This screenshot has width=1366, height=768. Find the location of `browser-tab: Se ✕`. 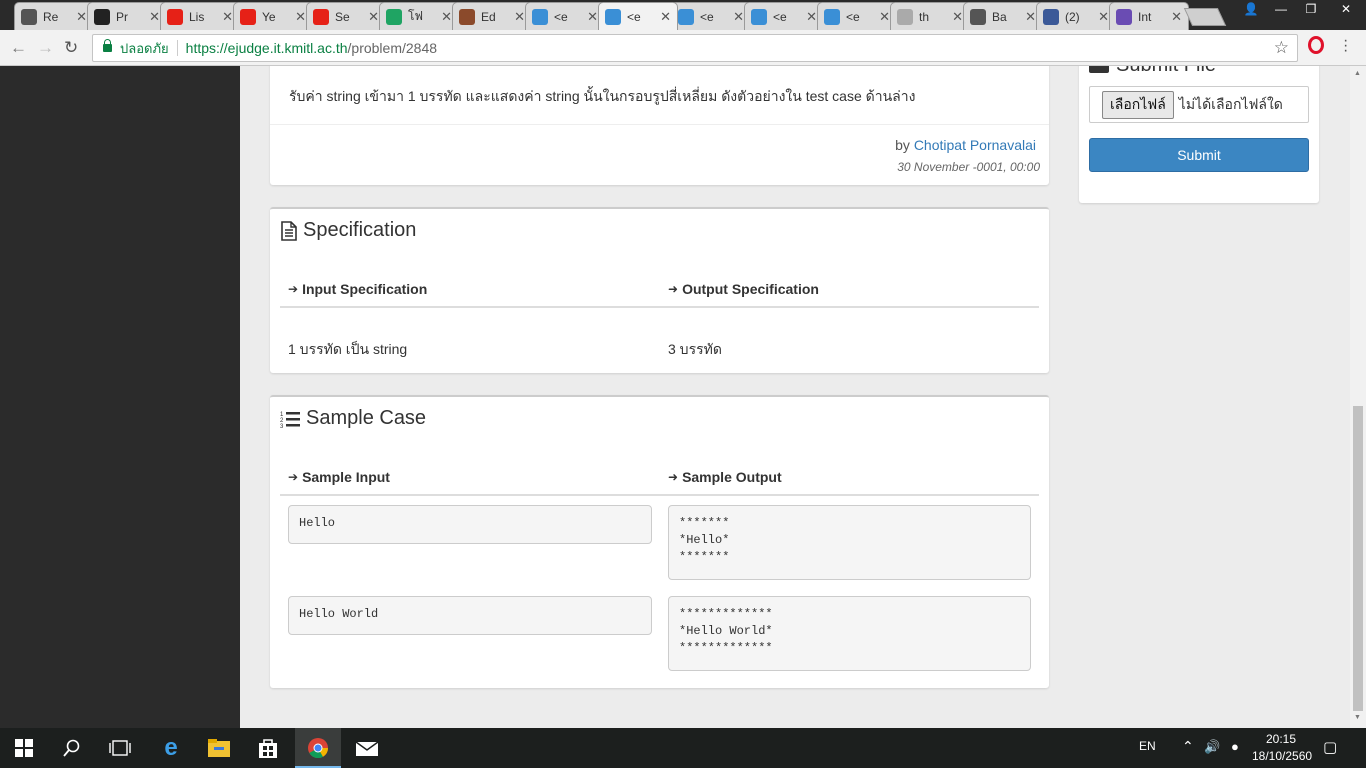

browser-tab: Se ✕ is located at coordinates (346, 16).